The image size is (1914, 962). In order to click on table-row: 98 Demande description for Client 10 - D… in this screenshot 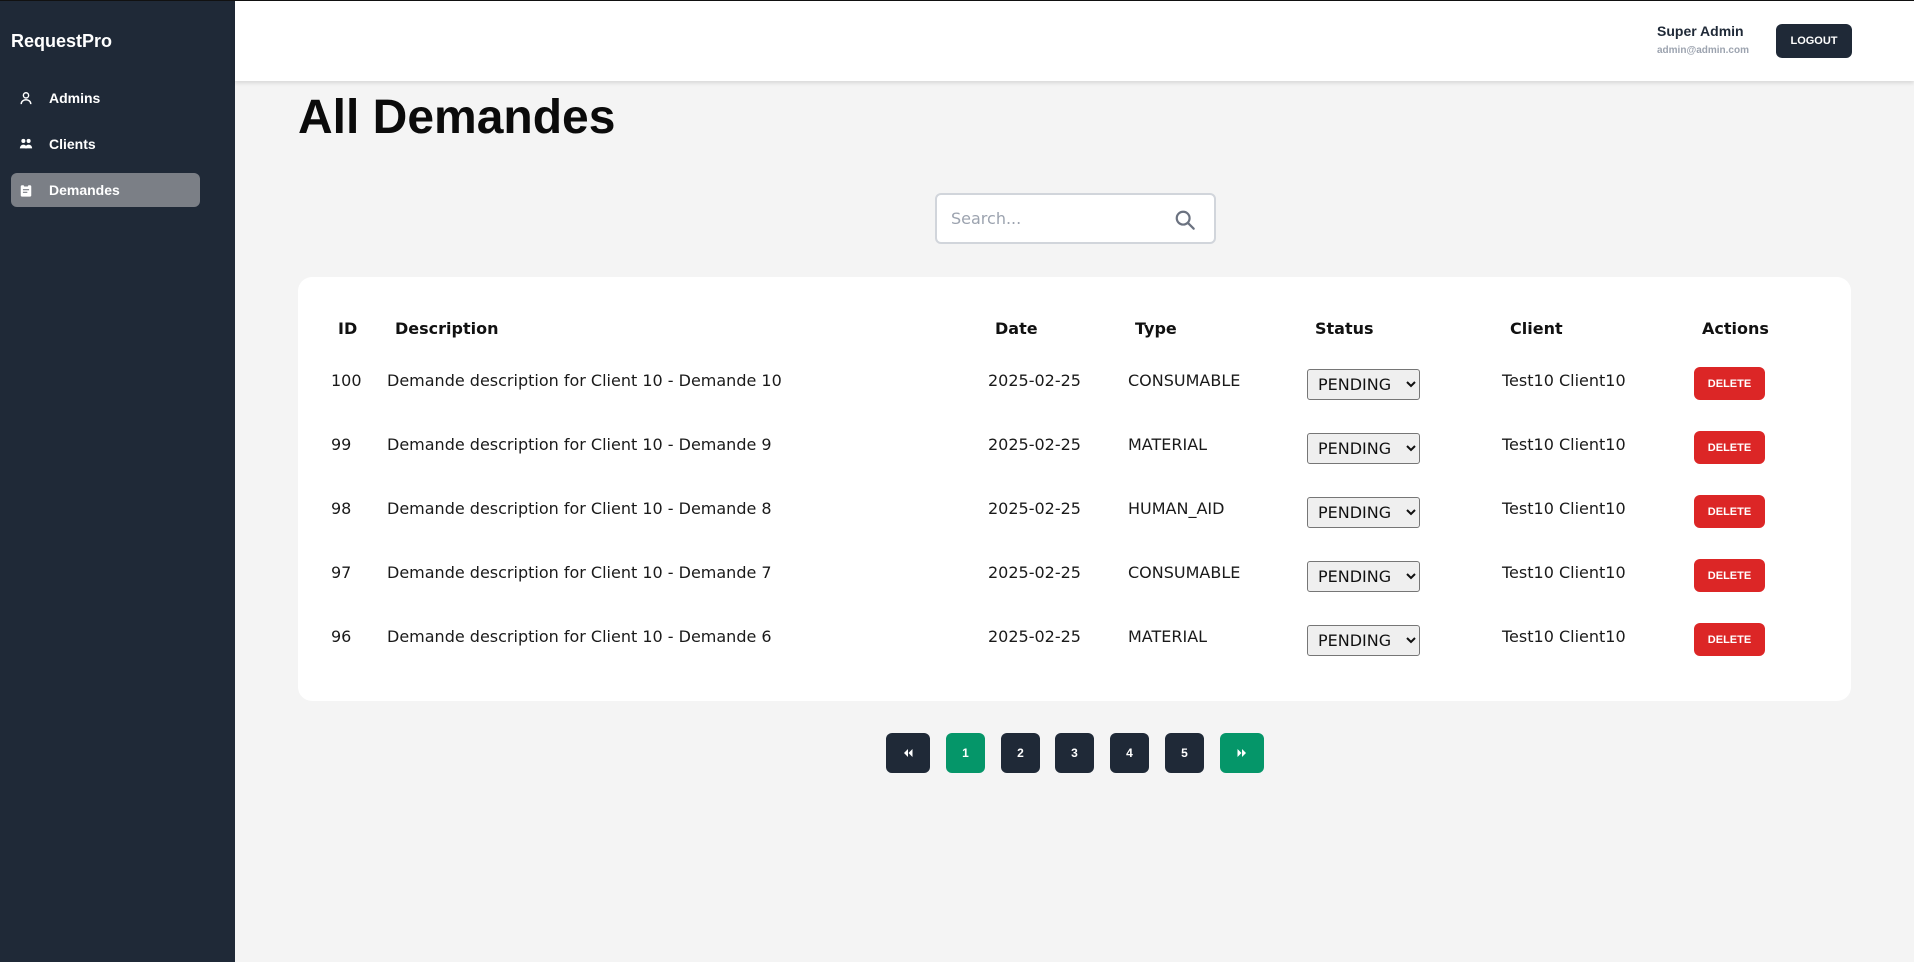, I will do `click(1074, 517)`.